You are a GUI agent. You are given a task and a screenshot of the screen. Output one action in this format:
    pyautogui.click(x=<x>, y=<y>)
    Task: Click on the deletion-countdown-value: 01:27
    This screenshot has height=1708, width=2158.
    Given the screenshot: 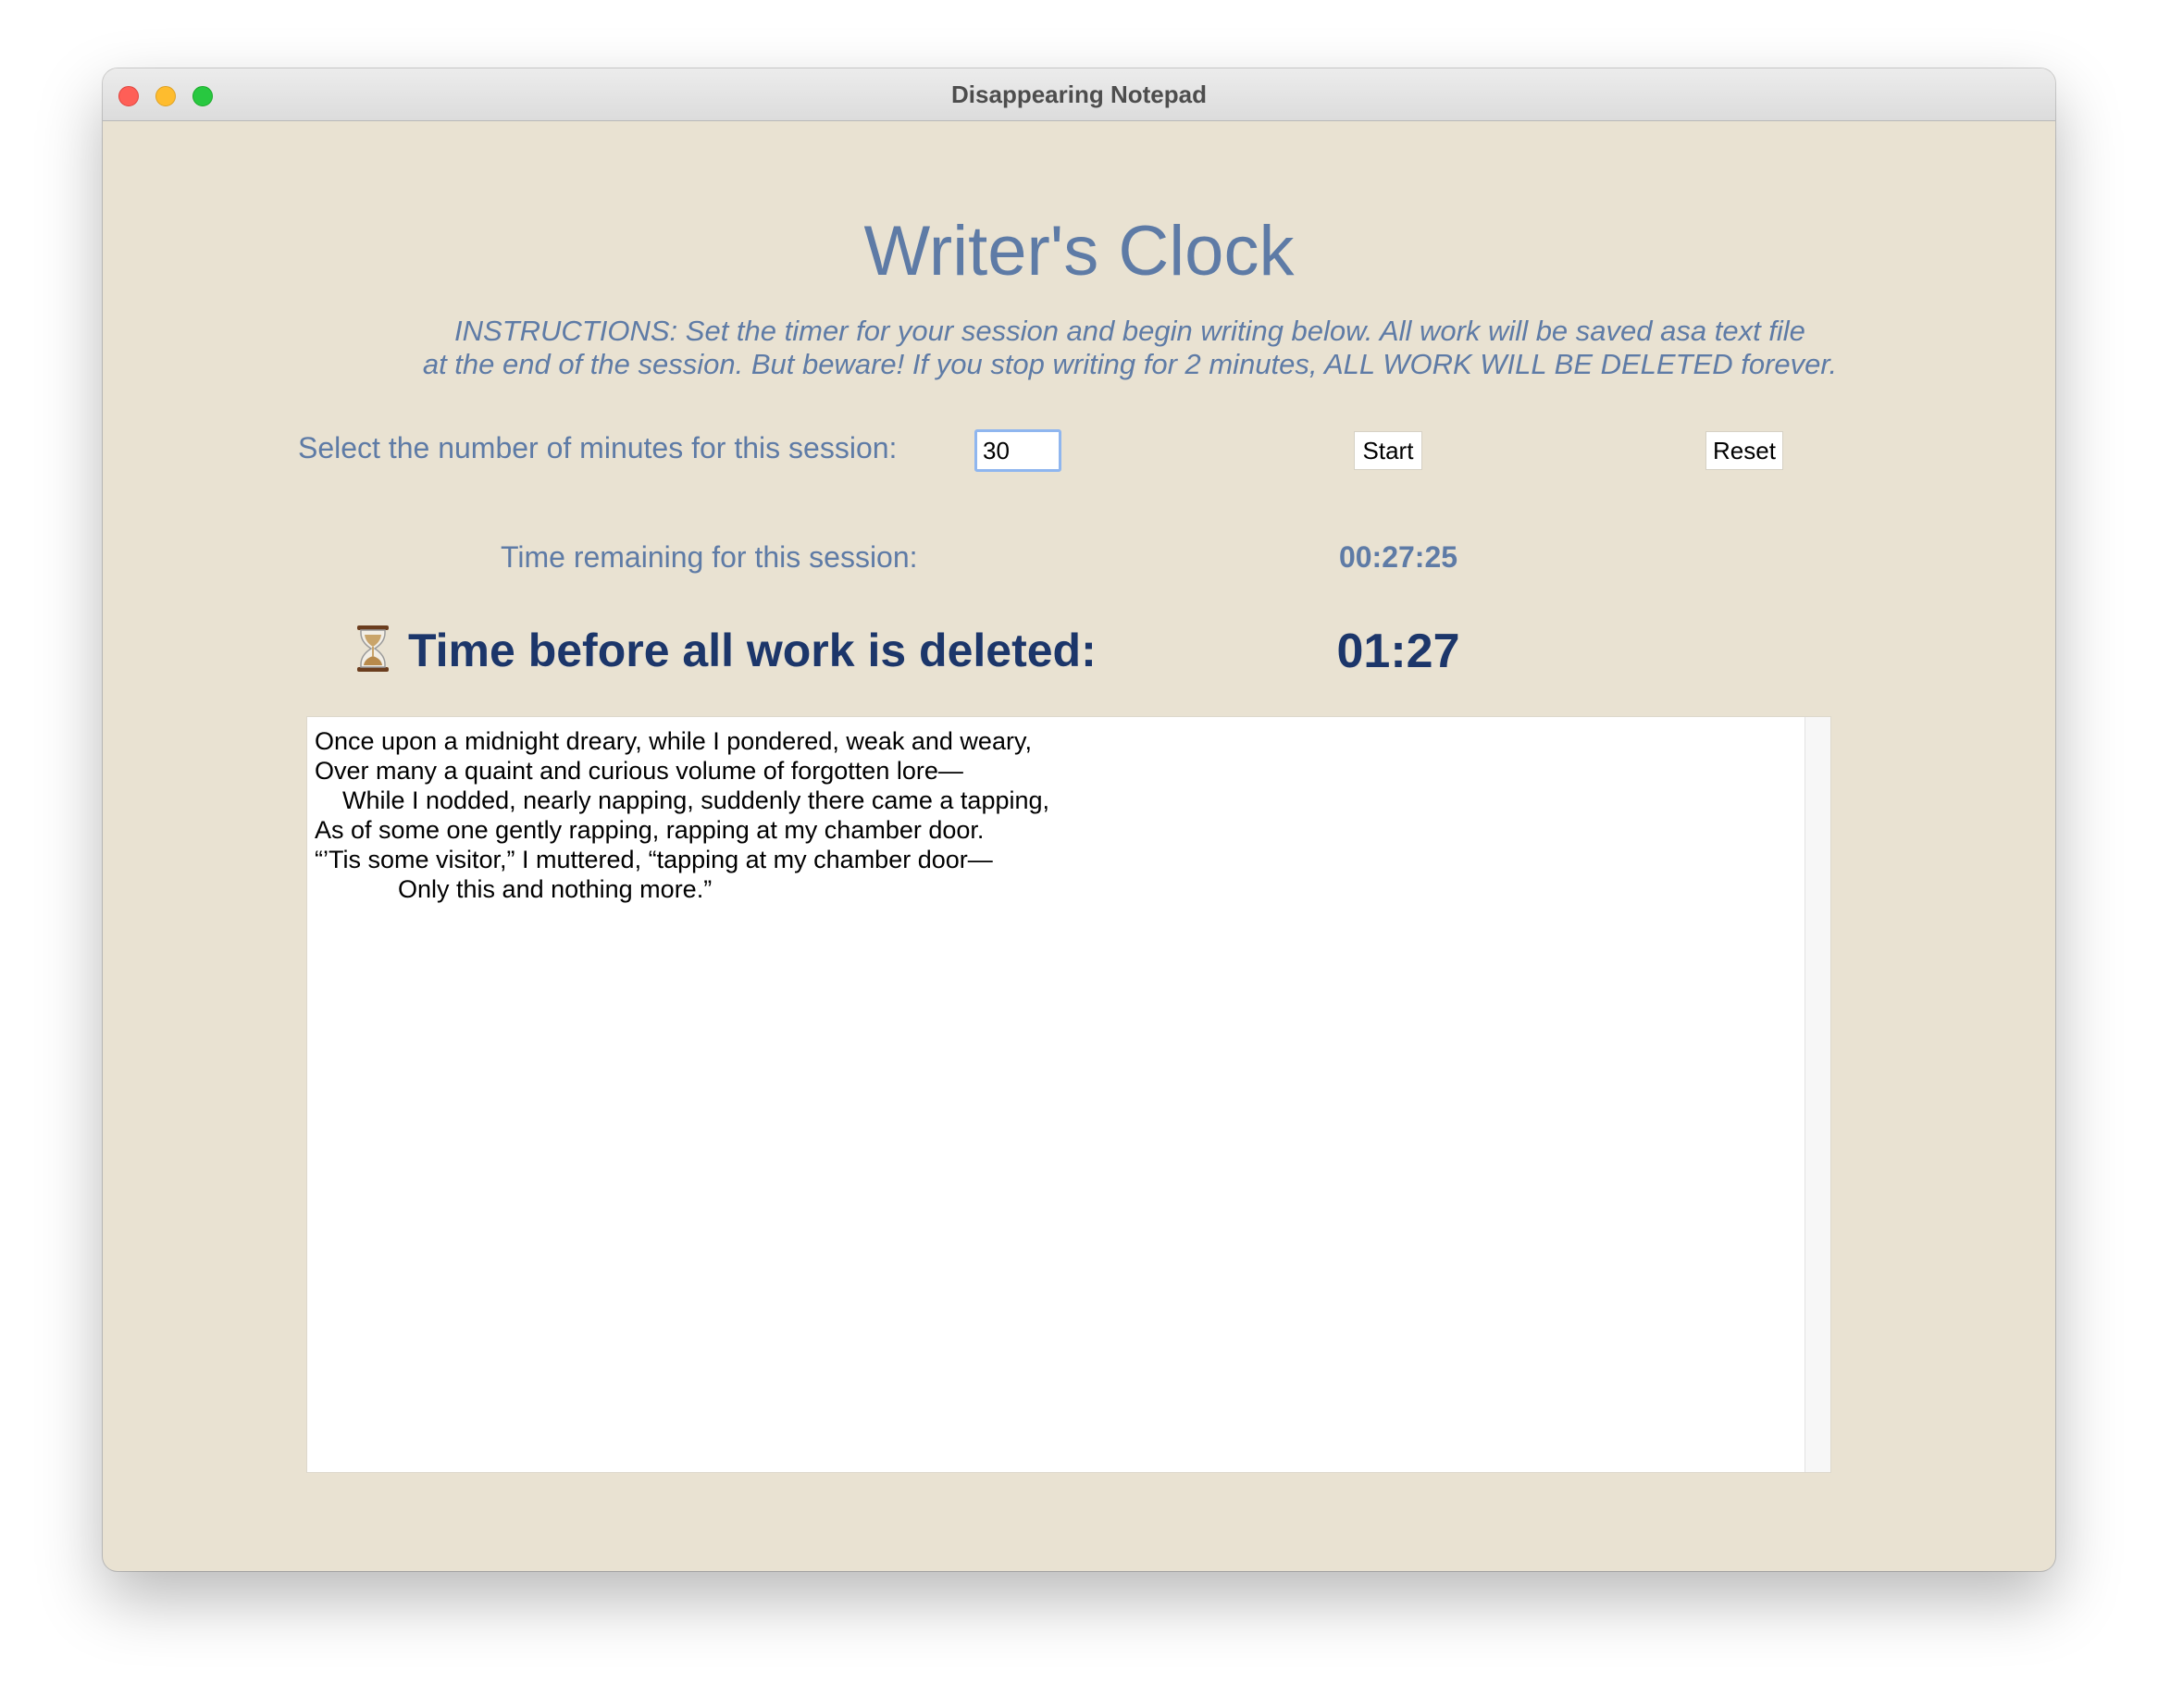 What is the action you would take?
    pyautogui.click(x=1398, y=651)
    